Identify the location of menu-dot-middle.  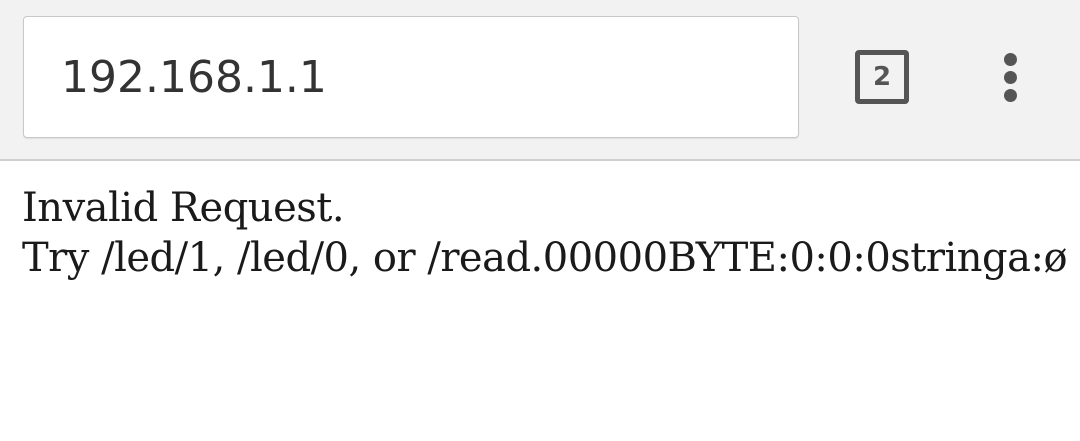
(1010, 77).